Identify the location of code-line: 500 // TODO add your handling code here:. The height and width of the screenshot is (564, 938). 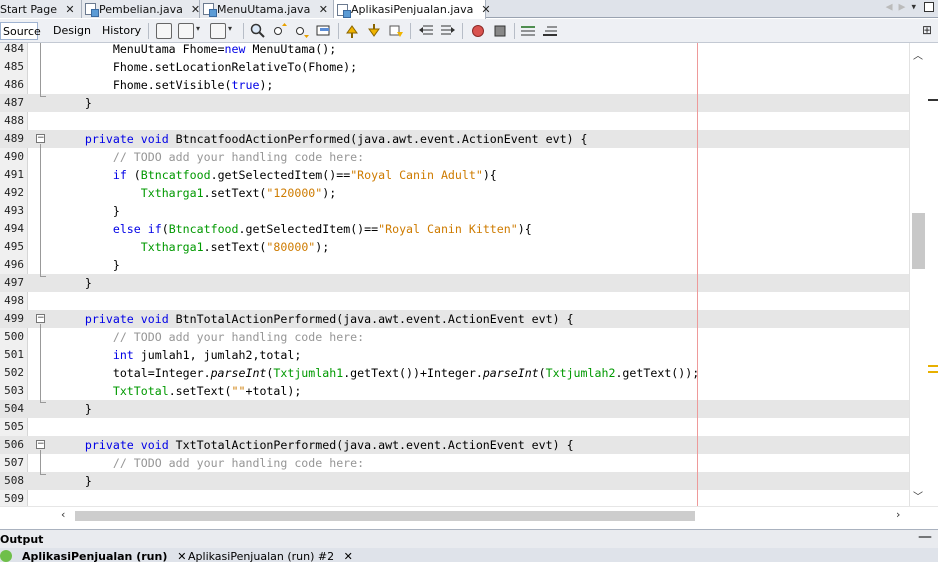
(454, 337).